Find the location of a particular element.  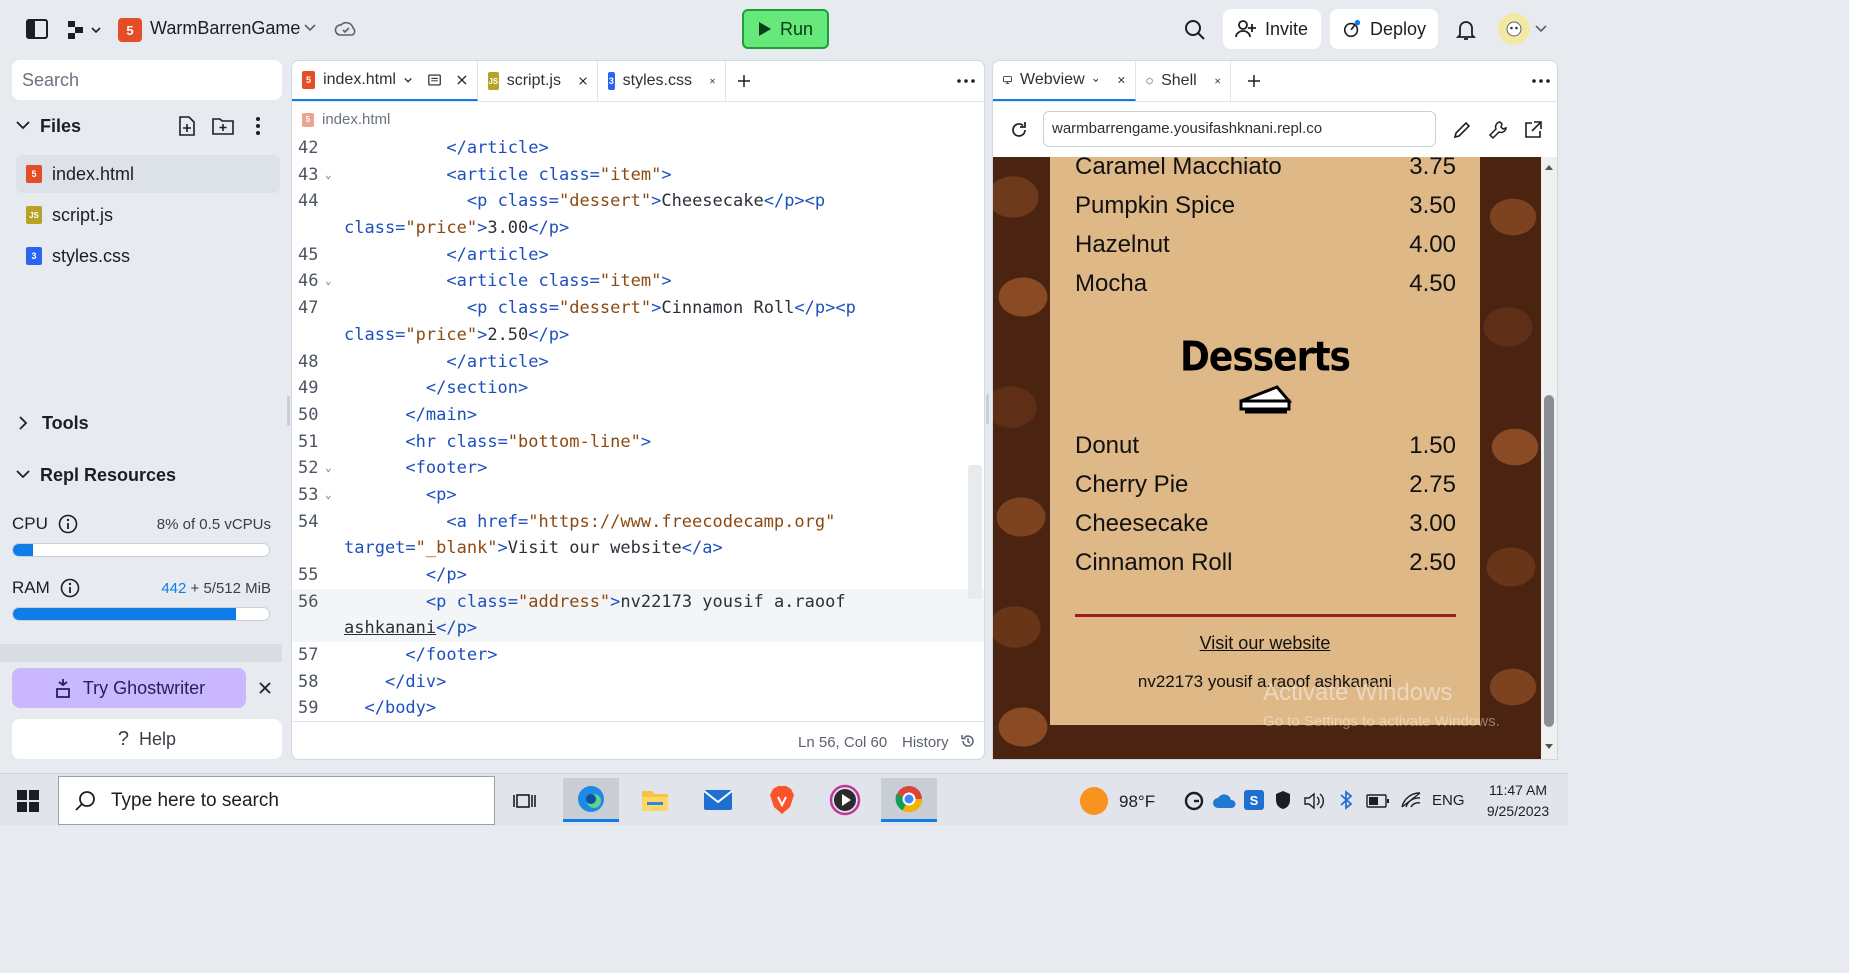

code-line: 43 ⌄ <article class="item"> is located at coordinates (638, 175).